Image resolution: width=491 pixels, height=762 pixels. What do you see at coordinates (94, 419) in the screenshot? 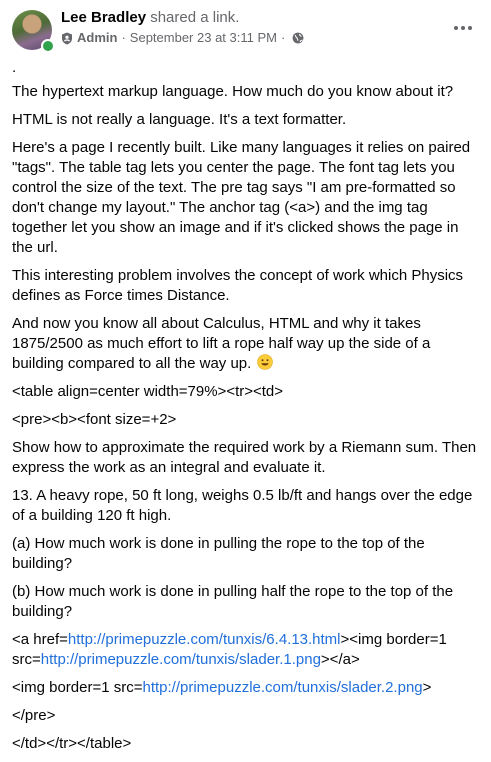
I see `post-paragraph: <pre><b><font size=+2>` at bounding box center [94, 419].